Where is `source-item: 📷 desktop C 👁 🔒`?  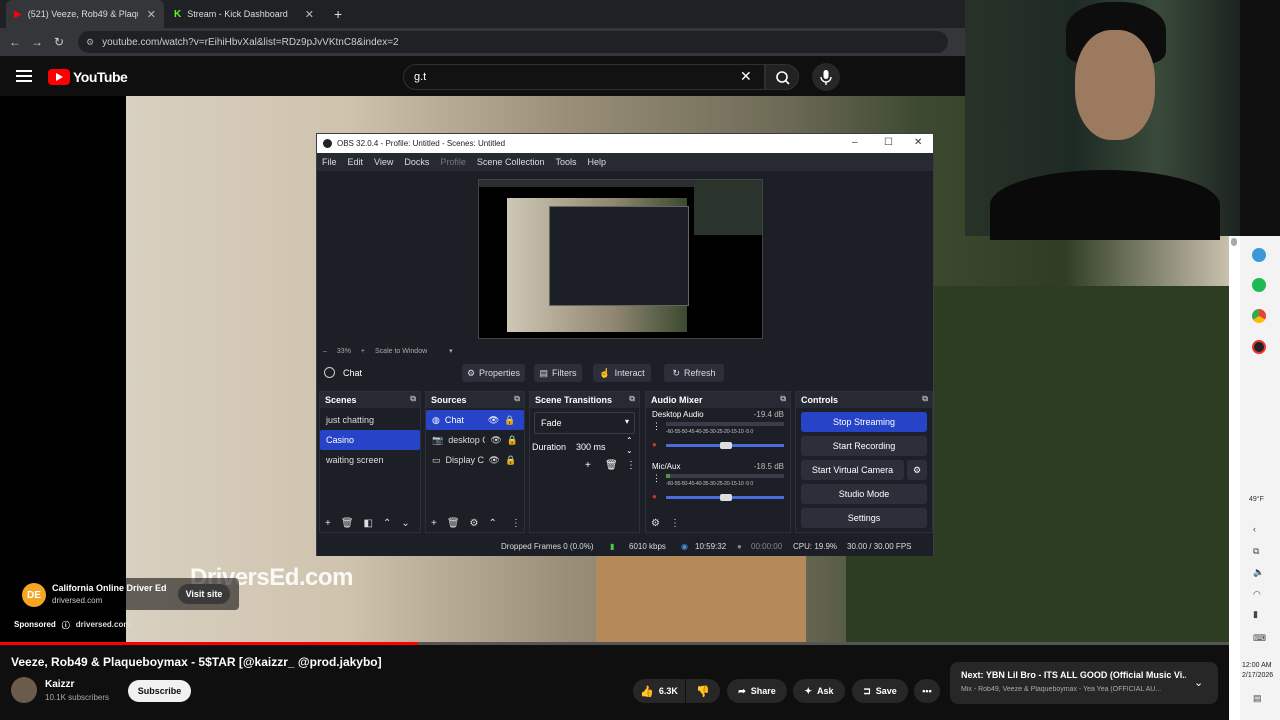 source-item: 📷 desktop C 👁 🔒 is located at coordinates (475, 440).